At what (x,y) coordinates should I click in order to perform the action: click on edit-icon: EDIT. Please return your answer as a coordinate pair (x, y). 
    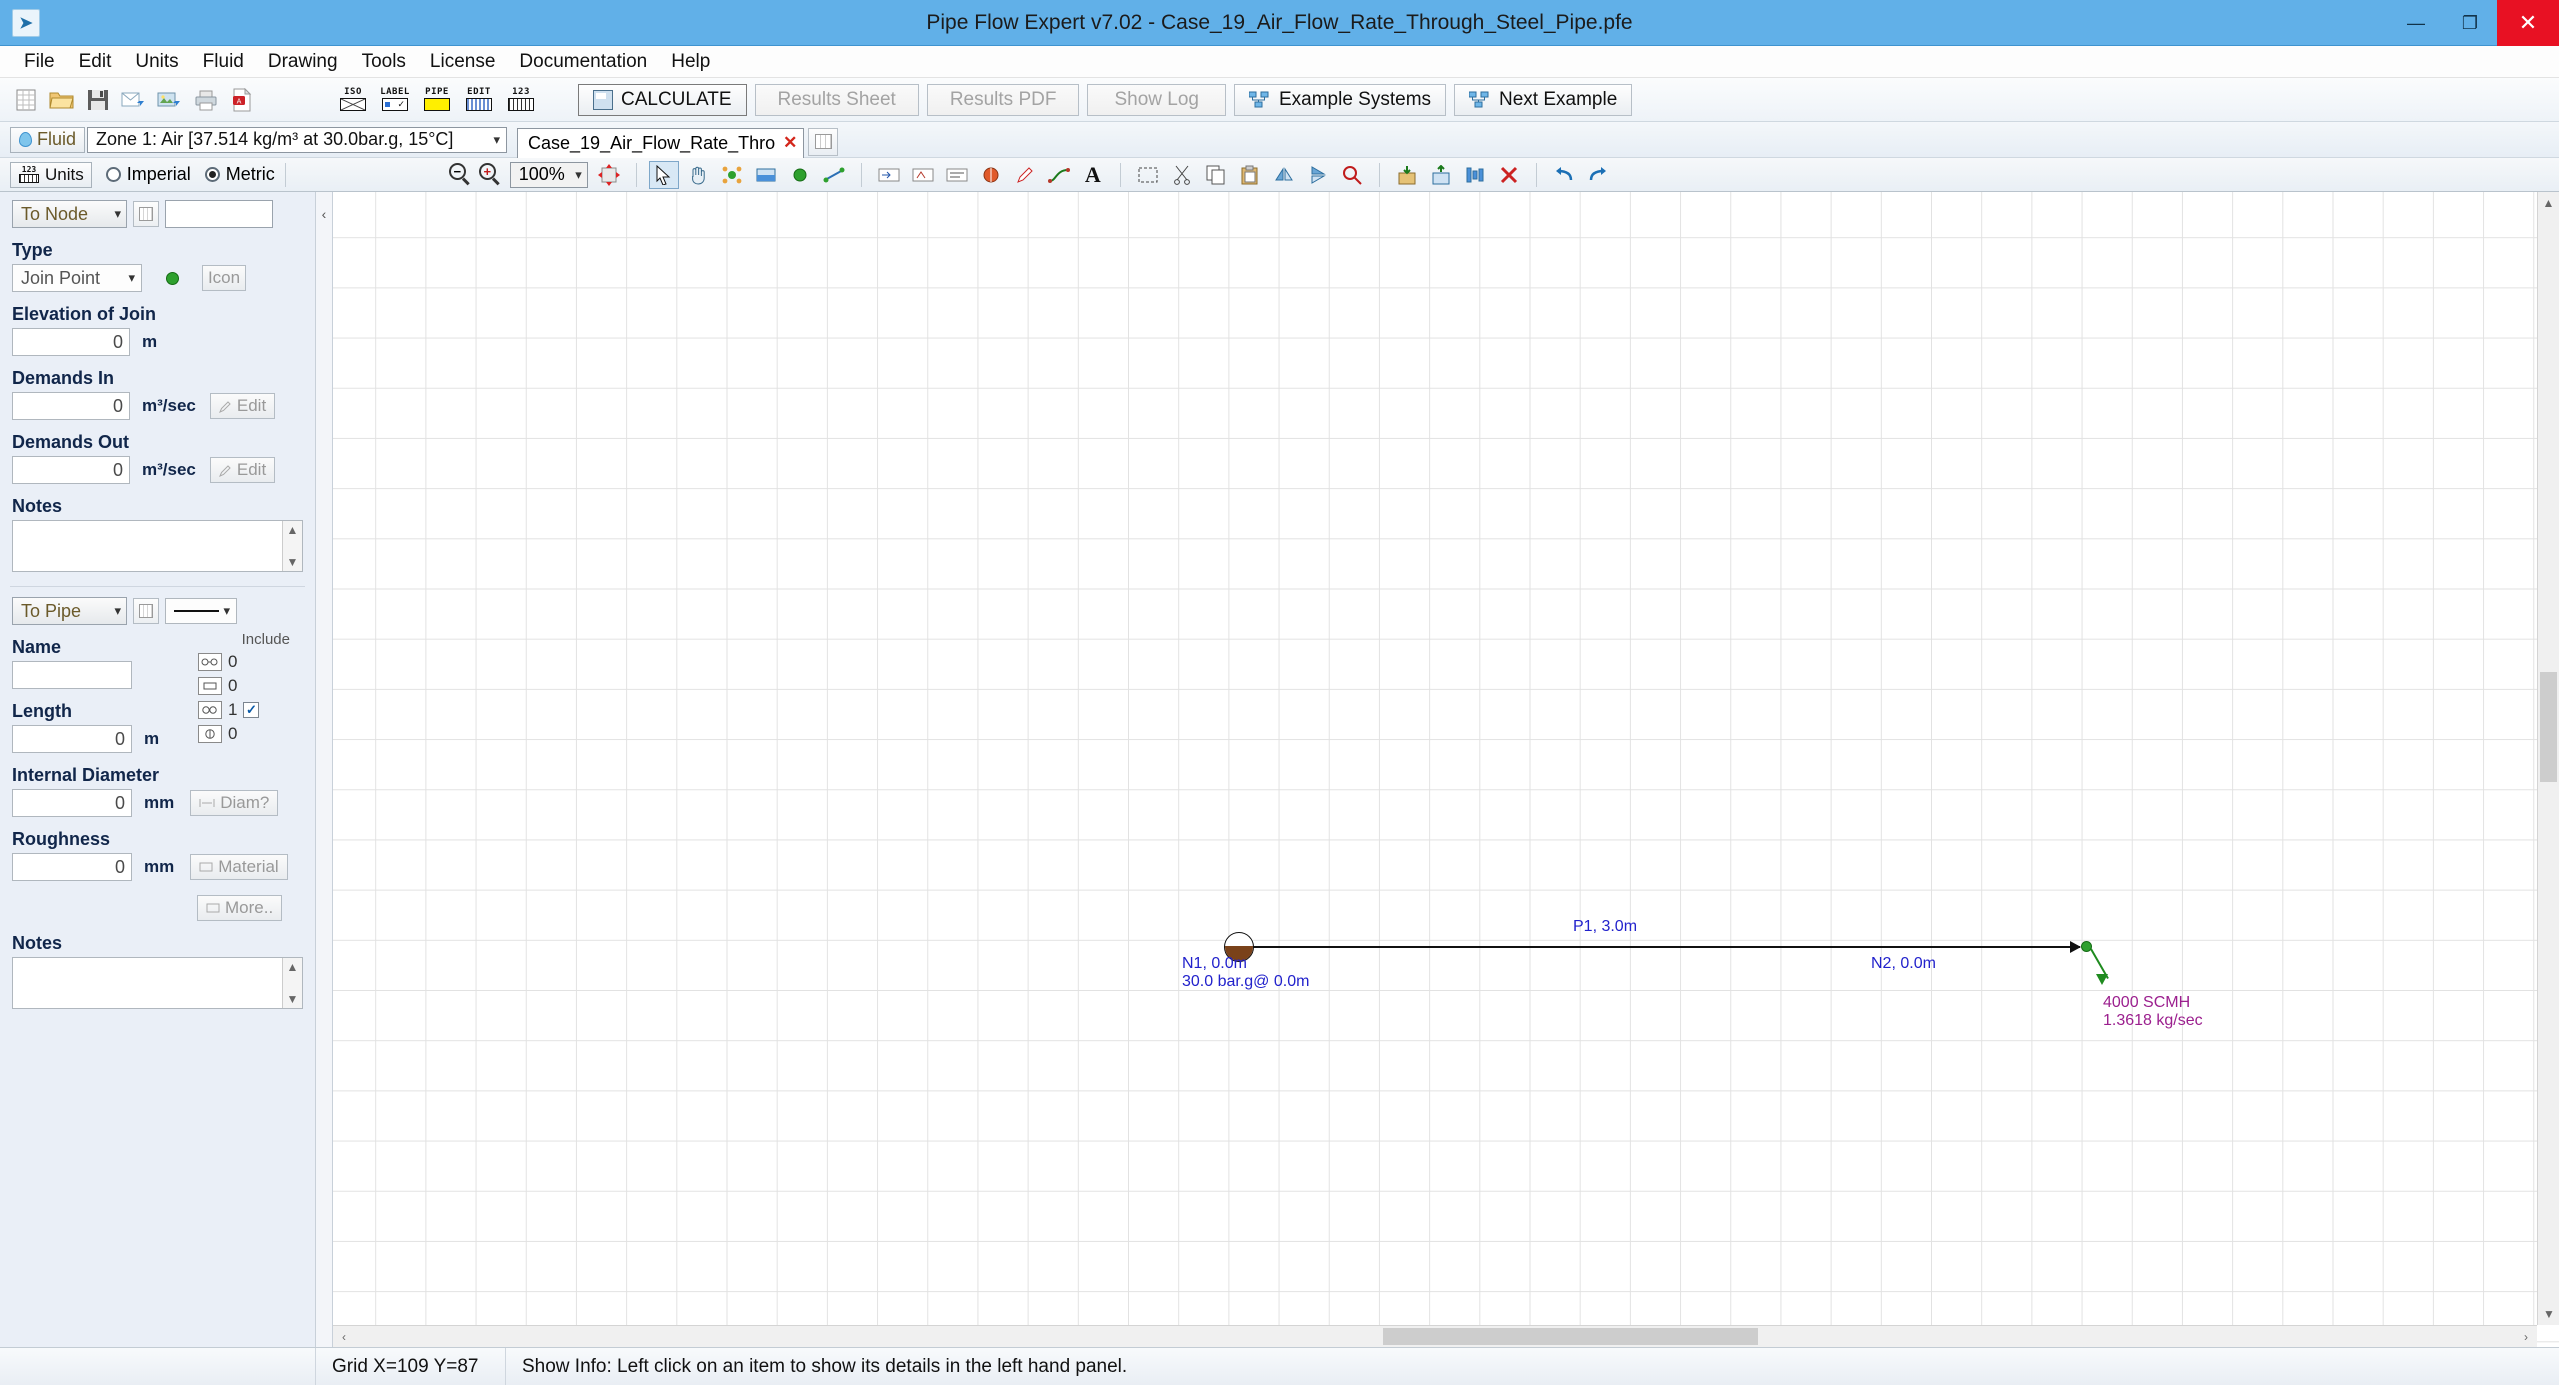
    Looking at the image, I should click on (479, 100).